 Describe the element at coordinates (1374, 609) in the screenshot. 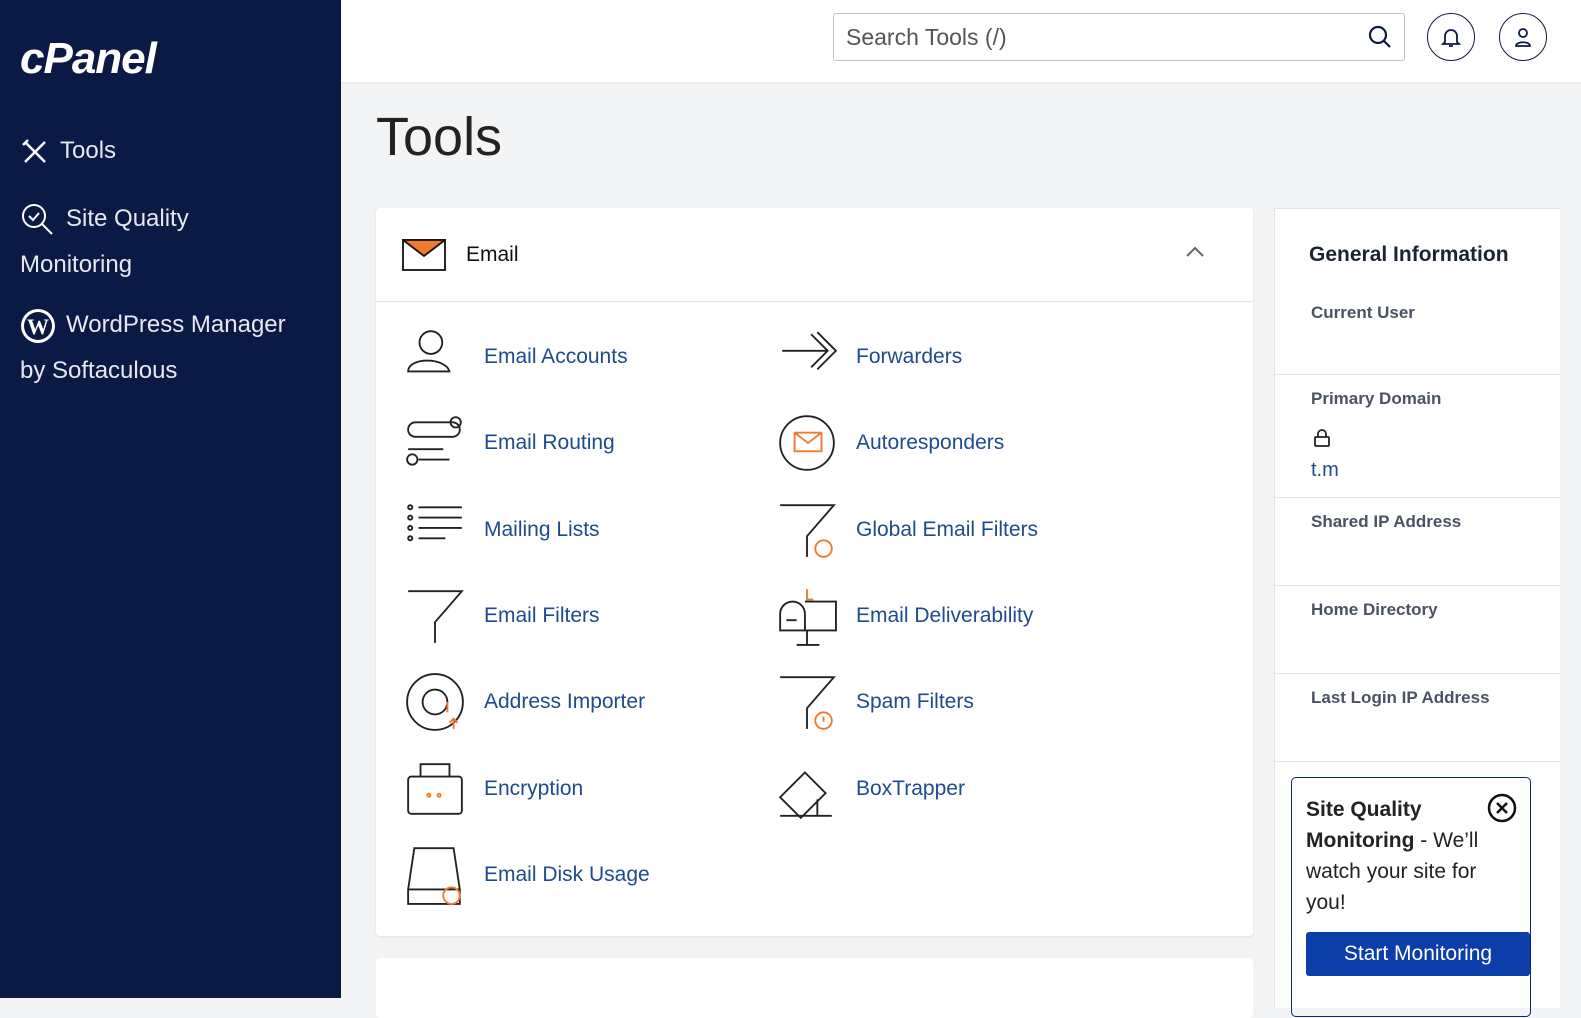

I see `home-directory-label: Home Directory` at that location.